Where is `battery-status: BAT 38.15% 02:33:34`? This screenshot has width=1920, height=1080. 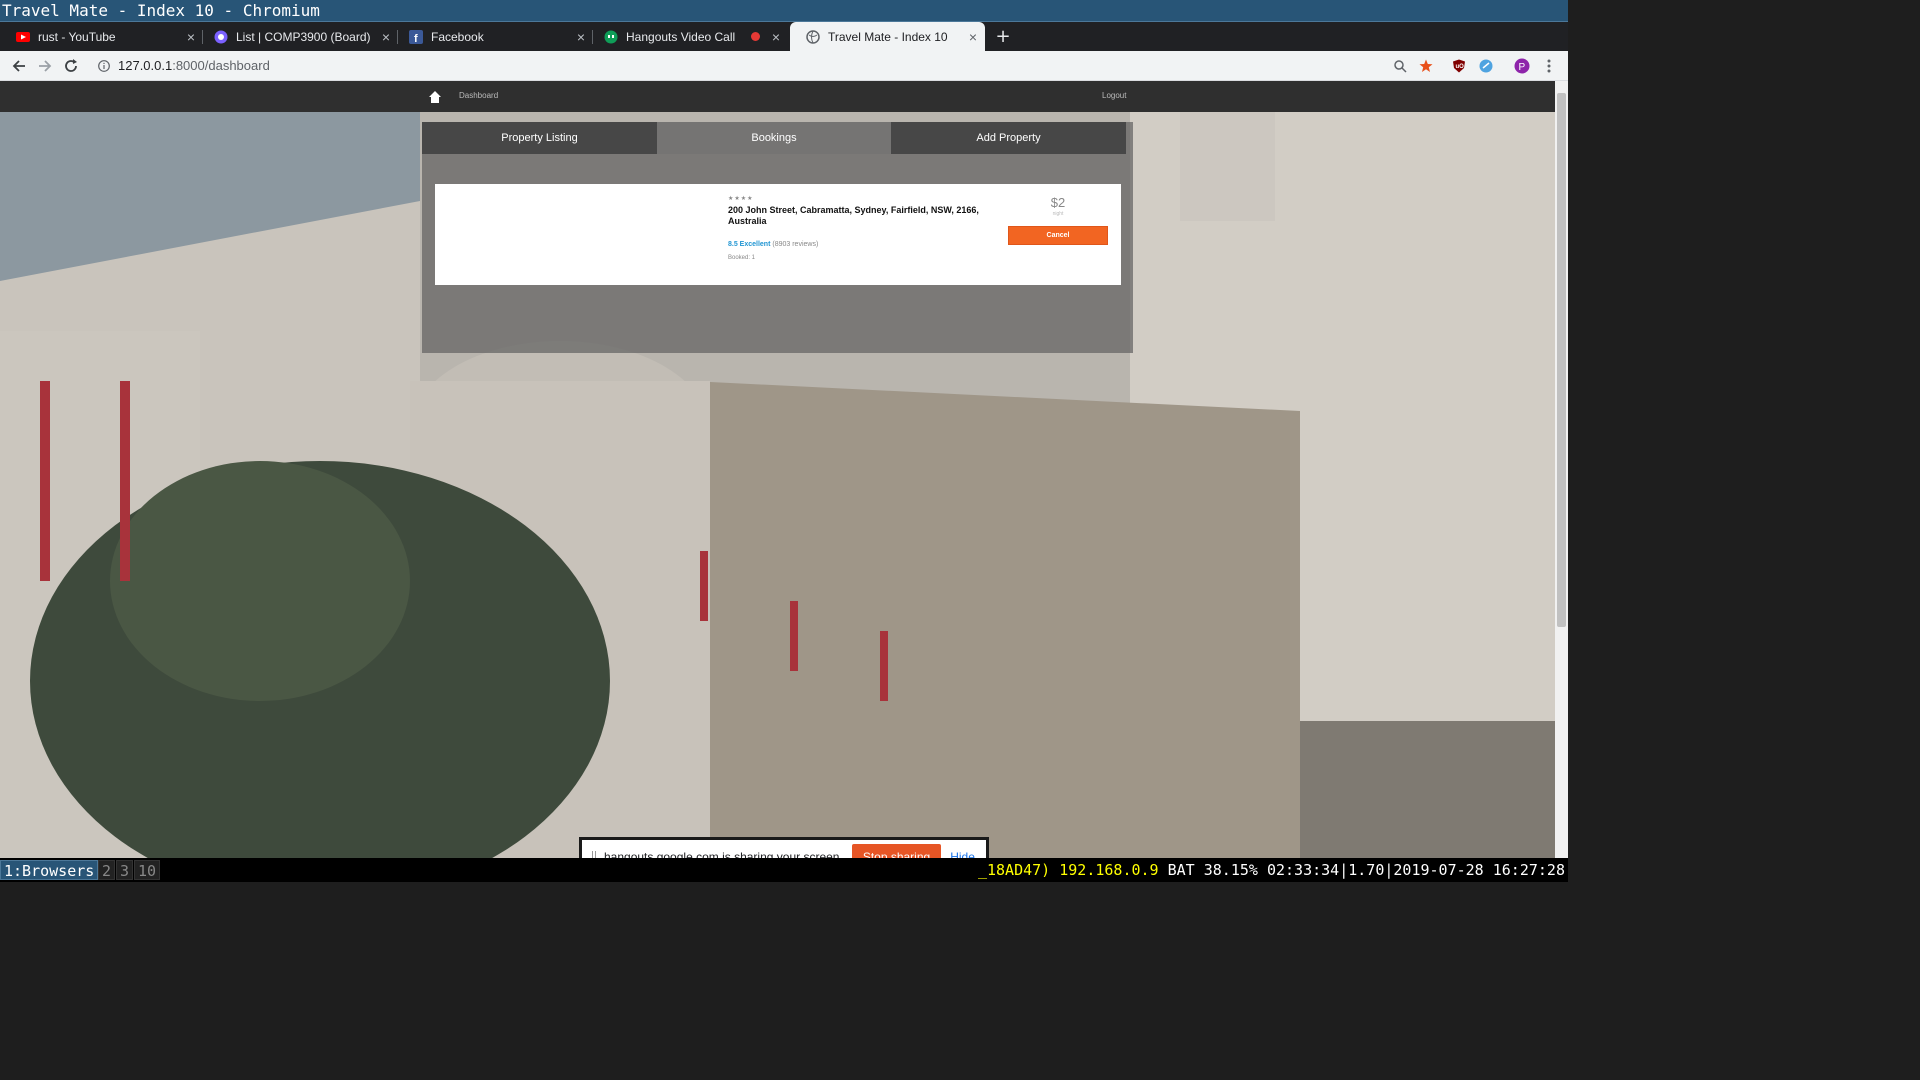
battery-status: BAT 38.15% 02:33:34 is located at coordinates (1253, 870).